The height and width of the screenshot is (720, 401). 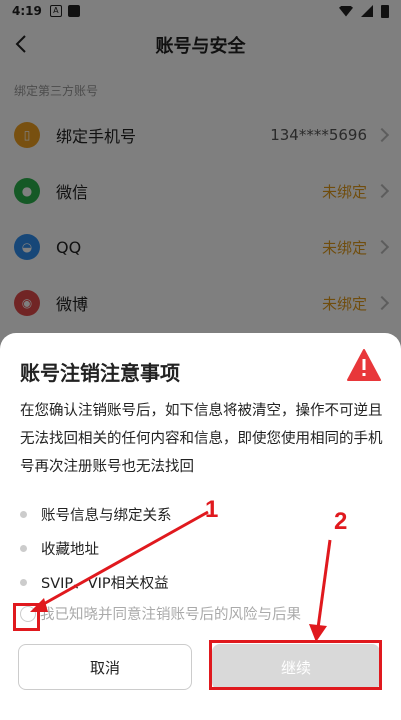 I want to click on list-item-text: 收藏地址, so click(x=70, y=549).